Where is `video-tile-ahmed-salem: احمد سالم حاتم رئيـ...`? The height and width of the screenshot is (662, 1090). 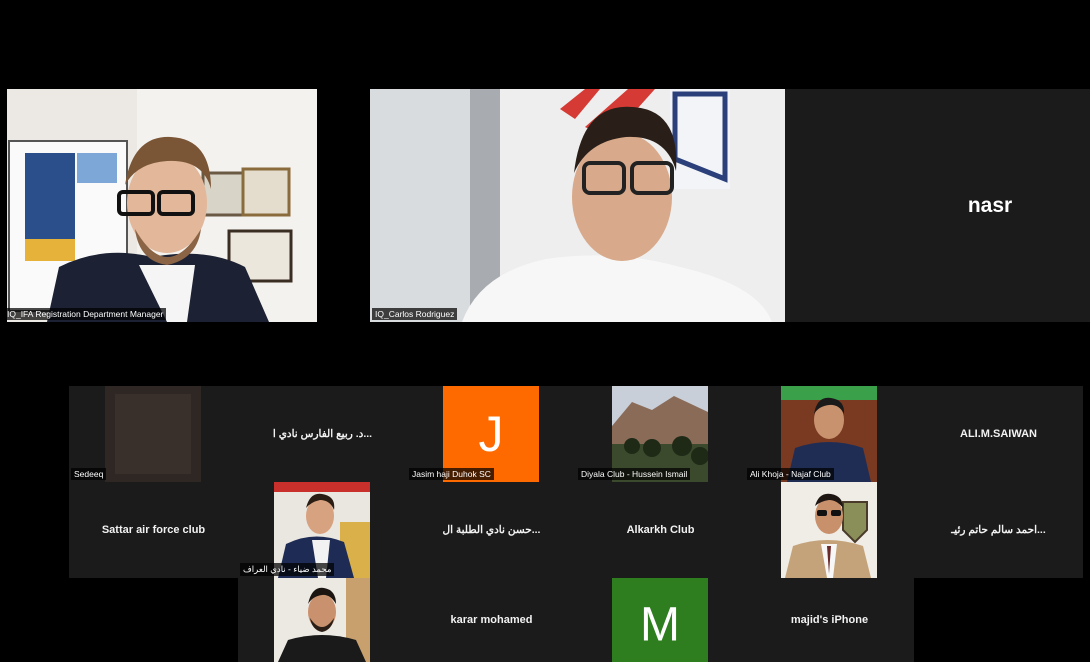 video-tile-ahmed-salem: احمد سالم حاتم رئيـ... is located at coordinates (998, 530).